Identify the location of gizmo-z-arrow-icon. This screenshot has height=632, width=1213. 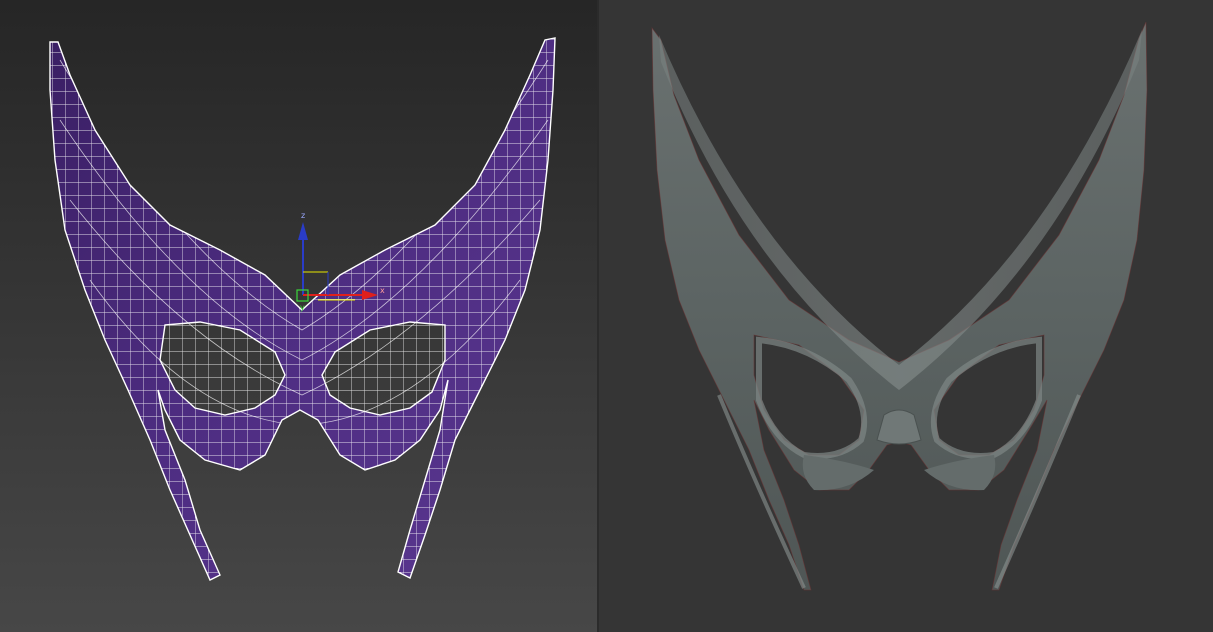
(303, 231).